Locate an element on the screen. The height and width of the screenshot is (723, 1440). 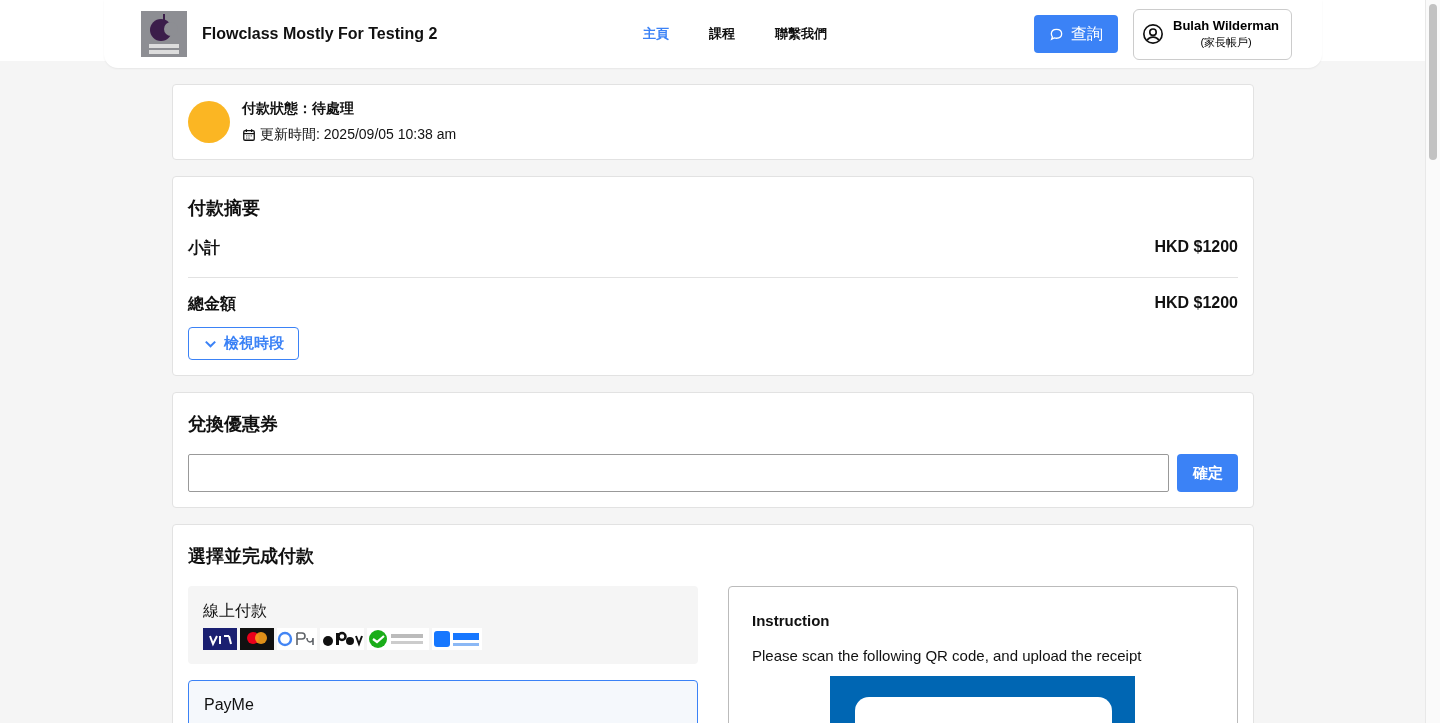
visa-card-icon is located at coordinates (220, 639).